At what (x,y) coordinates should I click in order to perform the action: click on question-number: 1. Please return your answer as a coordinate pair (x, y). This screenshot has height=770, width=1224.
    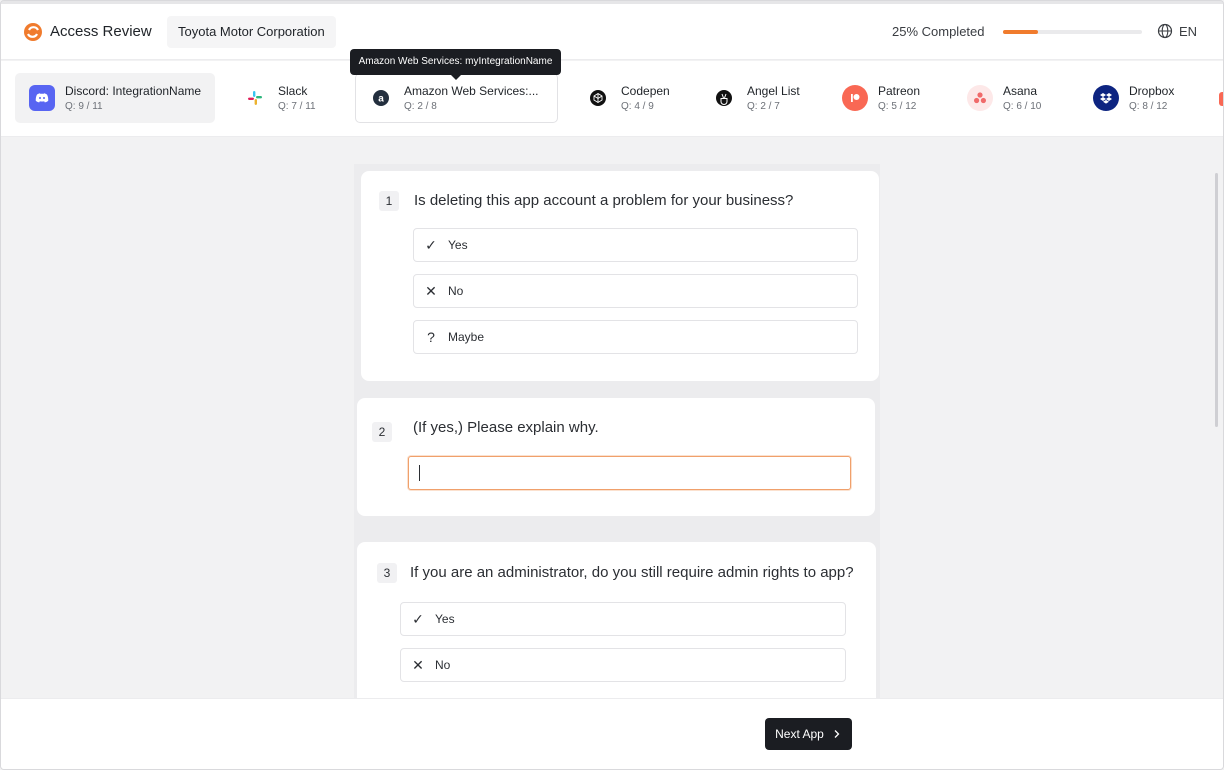
    Looking at the image, I should click on (389, 201).